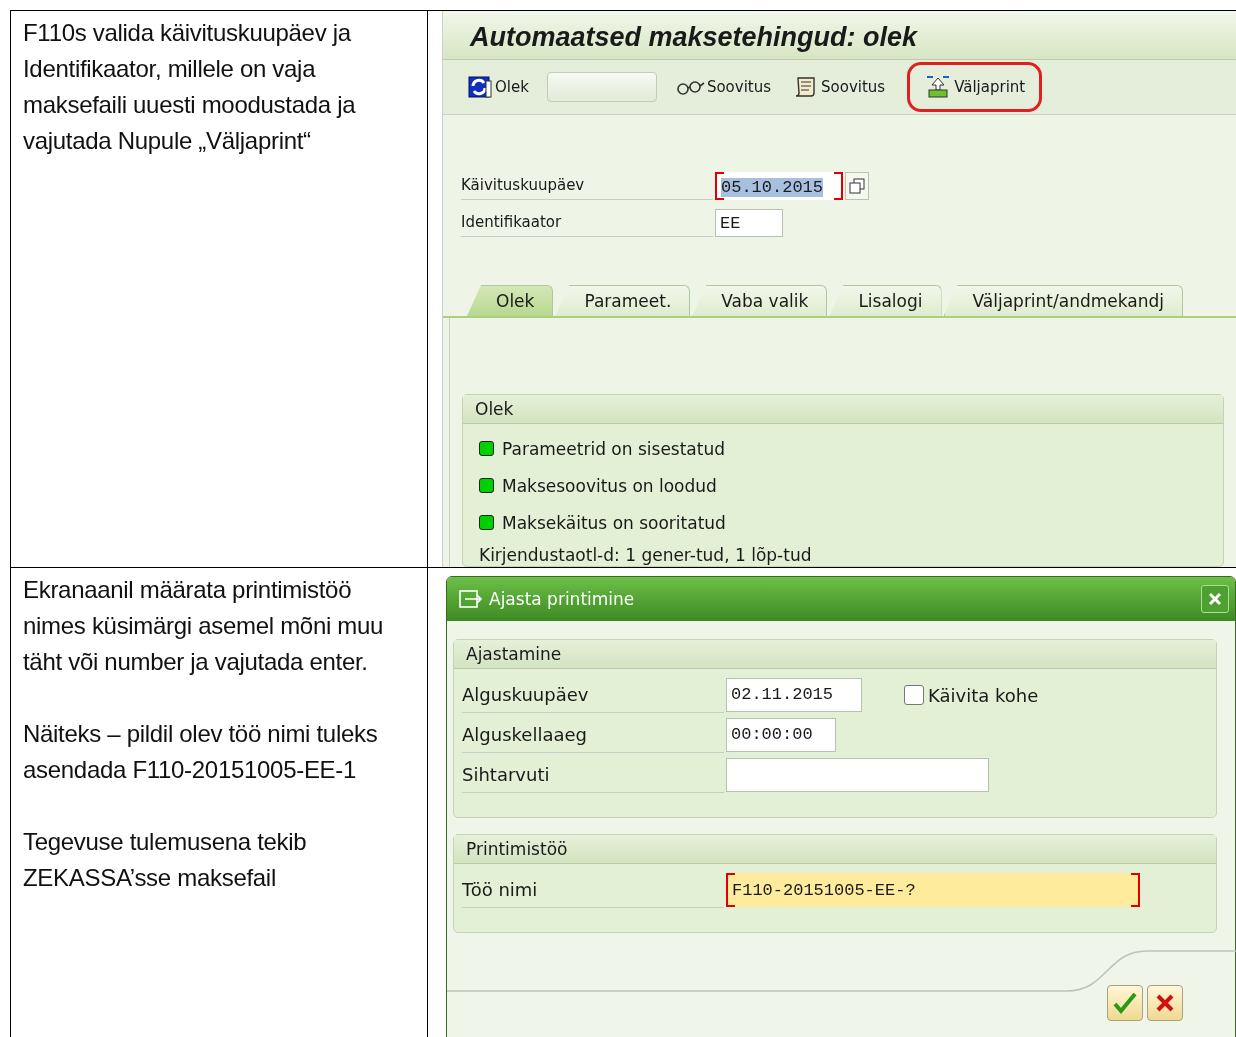 Image resolution: width=1236 pixels, height=1037 pixels. Describe the element at coordinates (204, 626) in the screenshot. I see `instruction-text: Ekranaanil määrata printimistöö nimes küsimärgi asemel mõni muu täht või number ja vajutada enter.` at that location.